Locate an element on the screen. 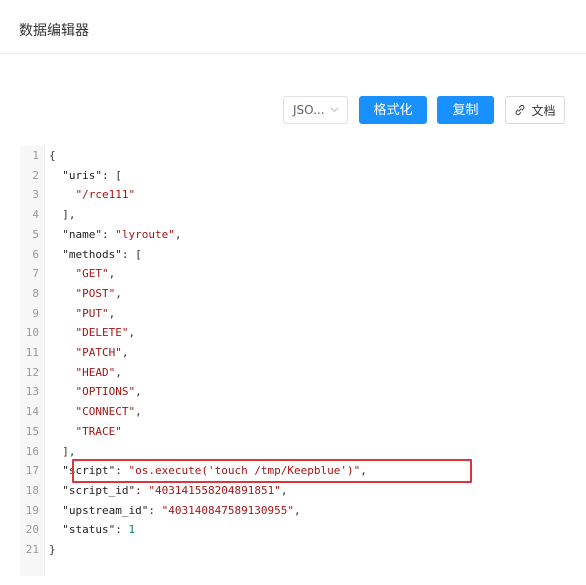 The image size is (586, 585). json-key: "script" is located at coordinates (89, 471).